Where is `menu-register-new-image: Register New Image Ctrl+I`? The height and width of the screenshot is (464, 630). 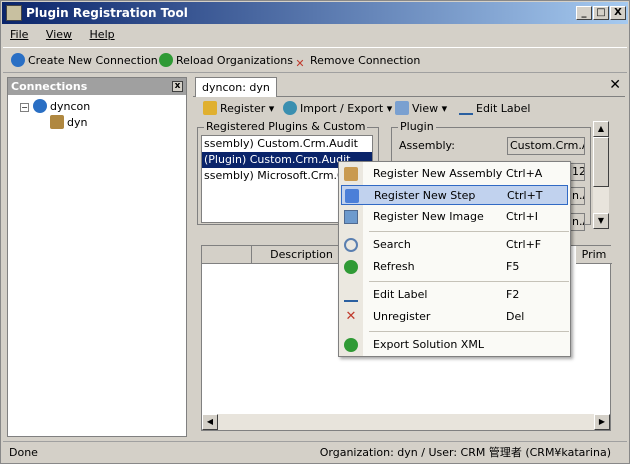
menu-register-new-image: Register New Image Ctrl+I is located at coordinates (454, 217).